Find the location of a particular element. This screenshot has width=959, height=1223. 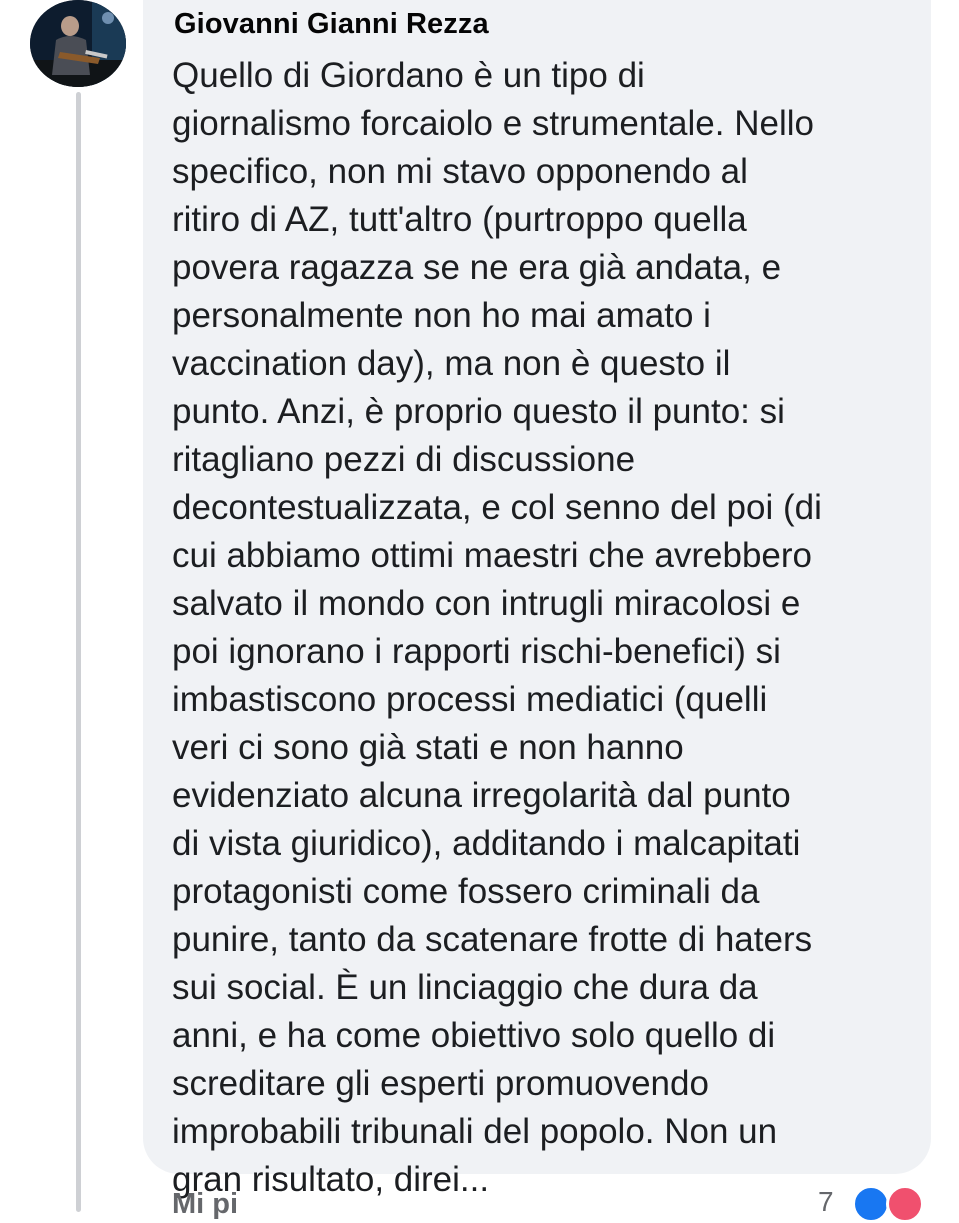

avatar is located at coordinates (78, 43).